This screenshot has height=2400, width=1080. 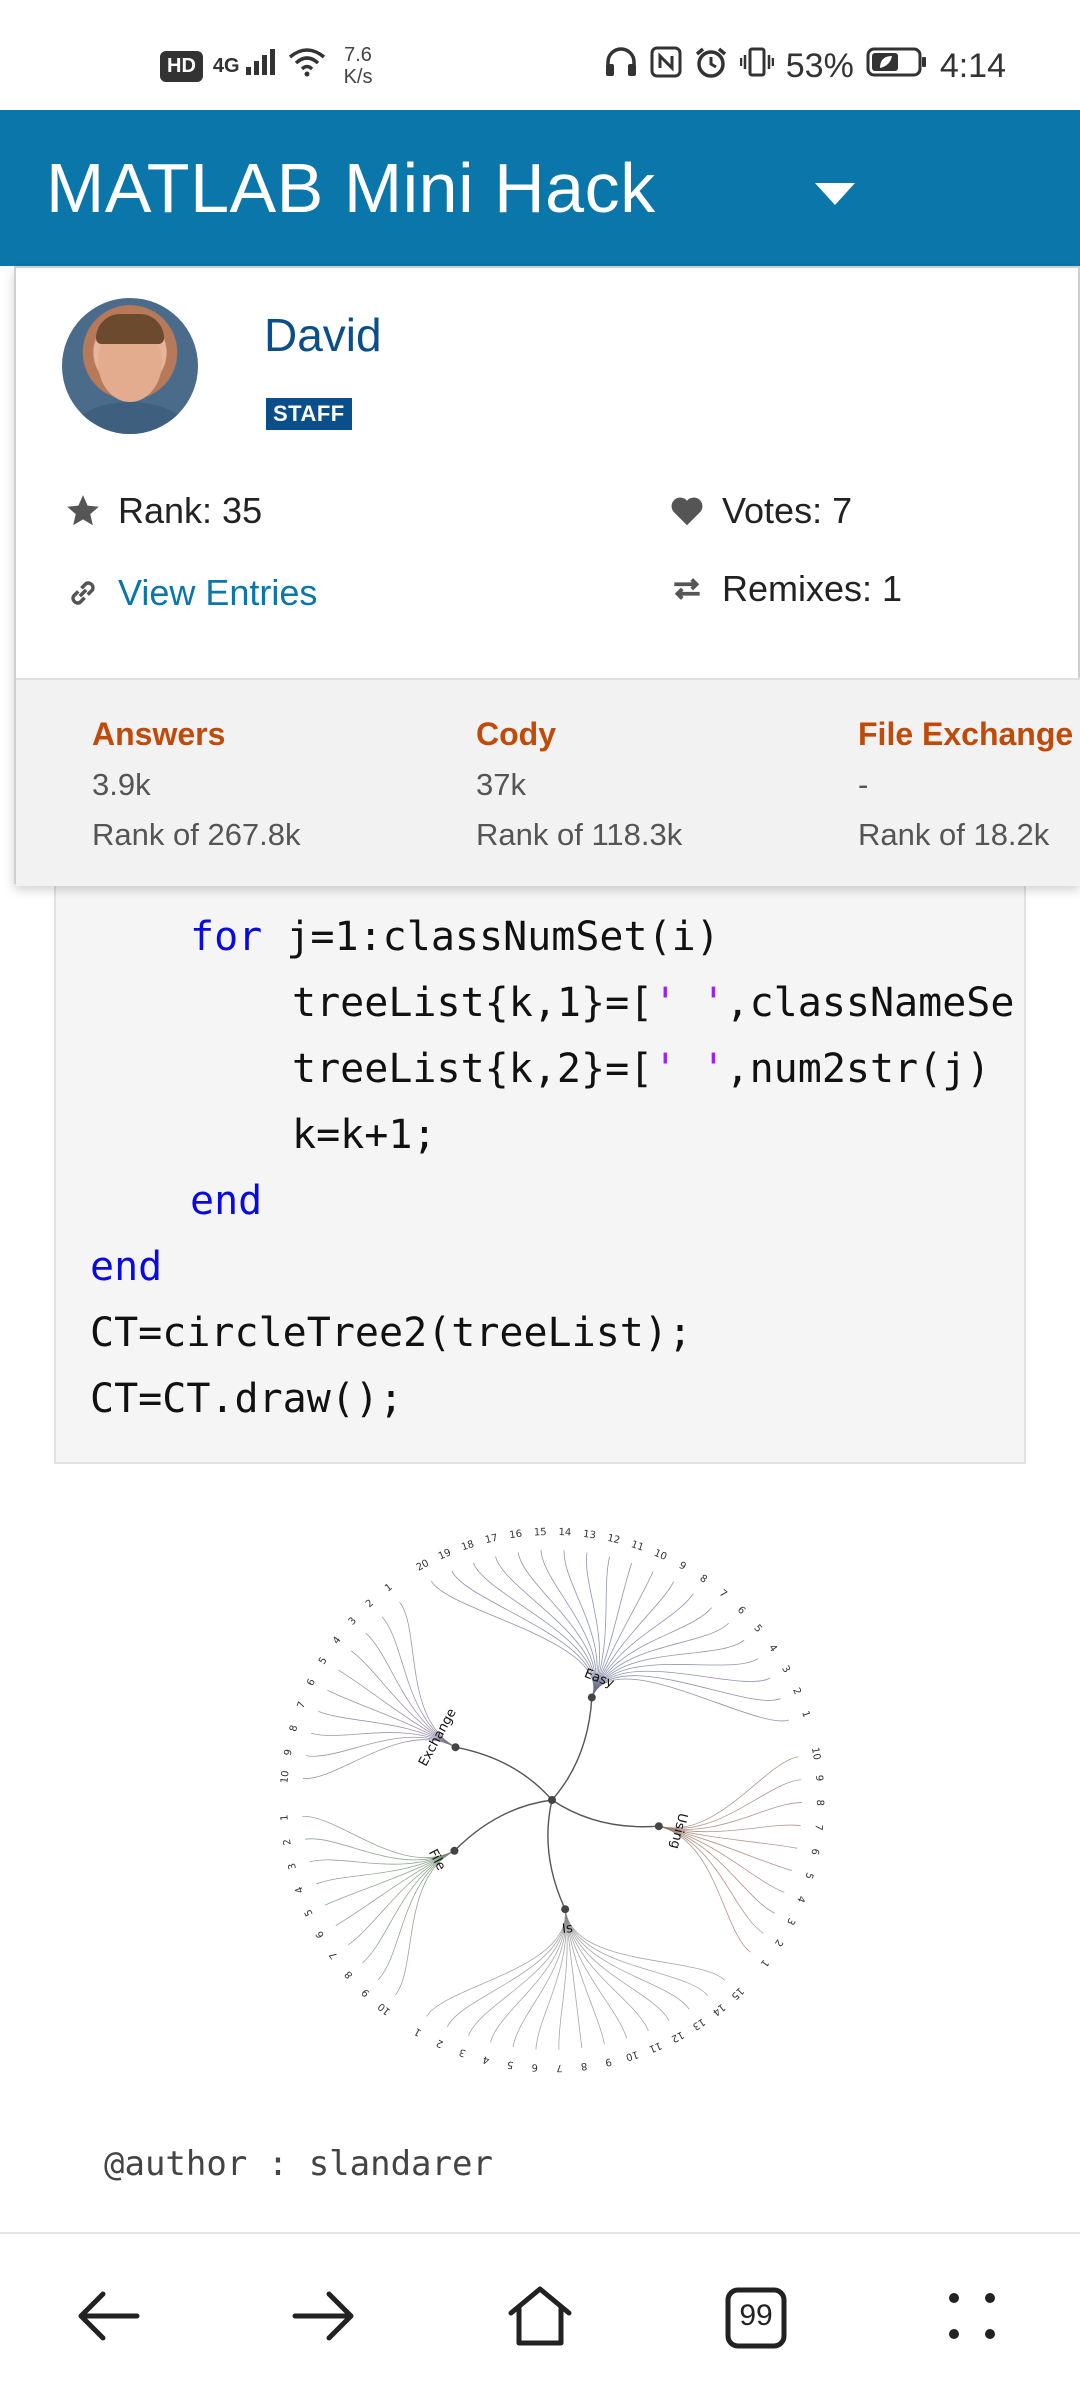 I want to click on status-right: 53% 4:14, so click(x=805, y=66).